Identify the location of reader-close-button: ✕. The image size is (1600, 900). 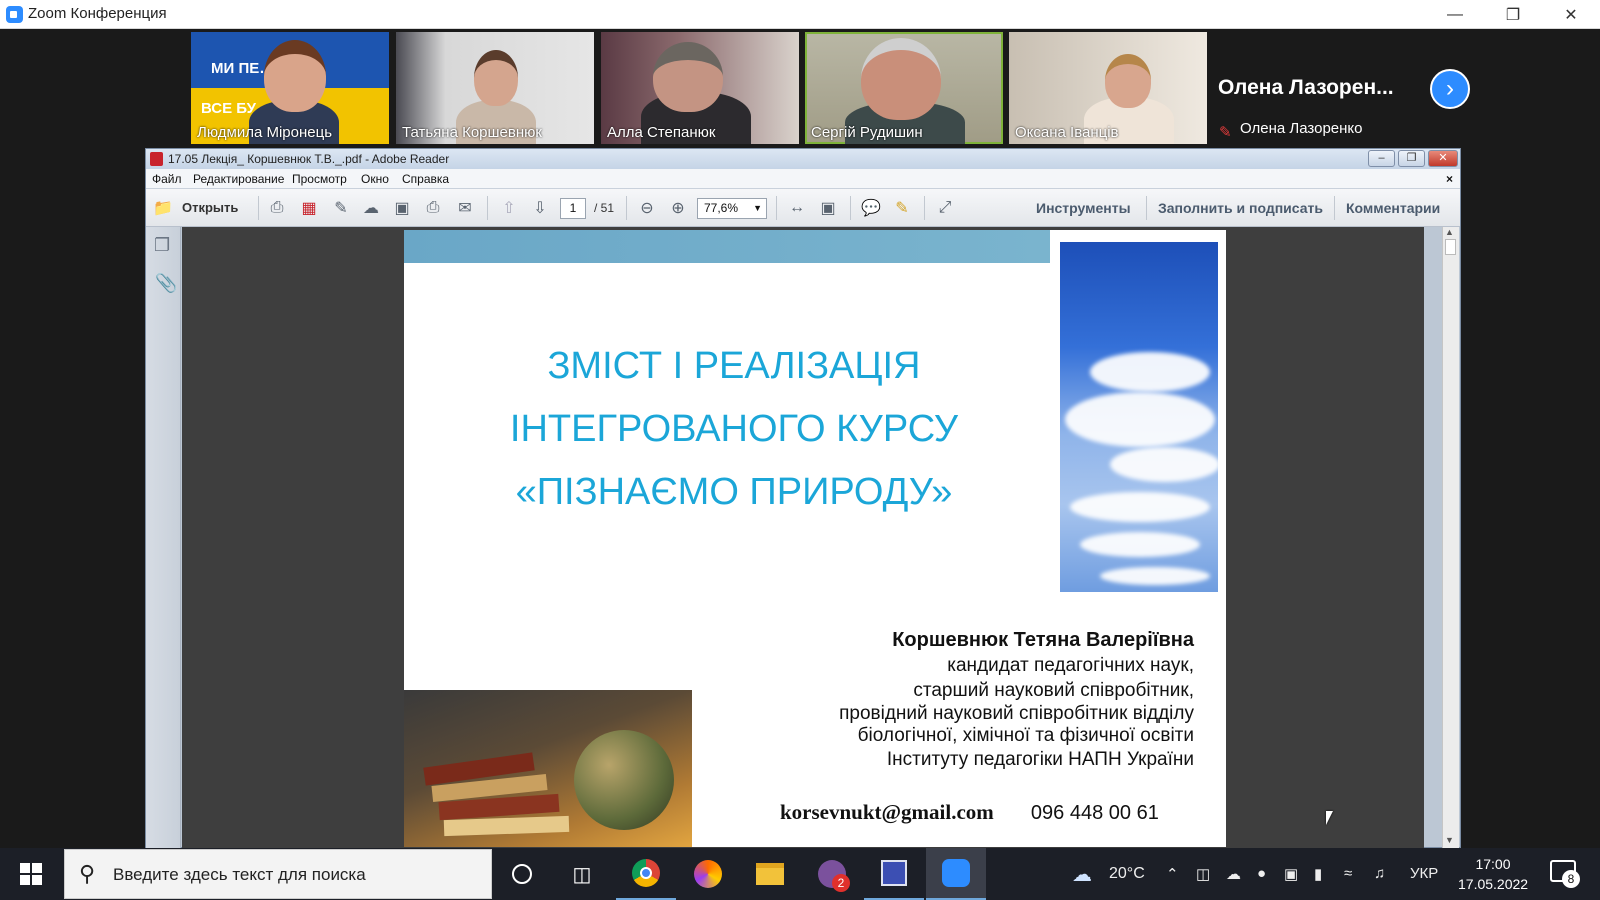
(1443, 158).